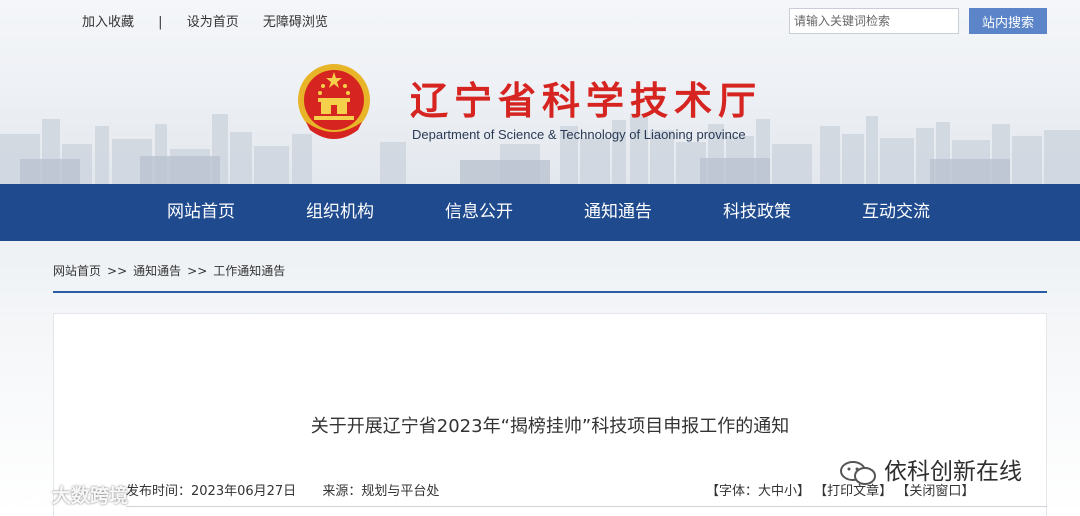 The width and height of the screenshot is (1080, 516). Describe the element at coordinates (550, 426) in the screenshot. I see `article-title: 关于开展辽宁省2023年“揭榜挂帅”科技项目申报工作的通知` at that location.